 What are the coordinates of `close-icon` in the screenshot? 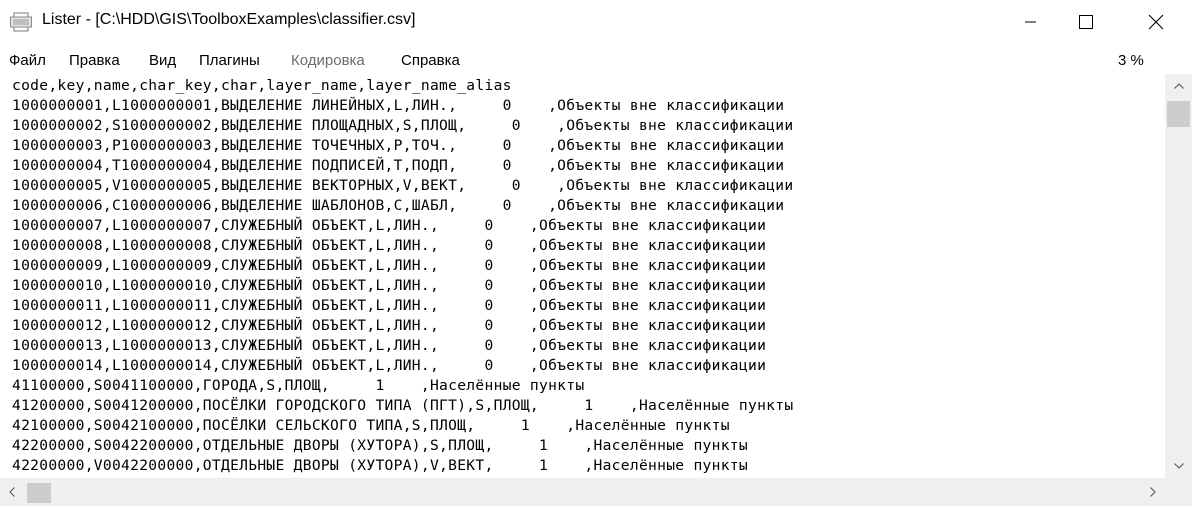 It's located at (1156, 22).